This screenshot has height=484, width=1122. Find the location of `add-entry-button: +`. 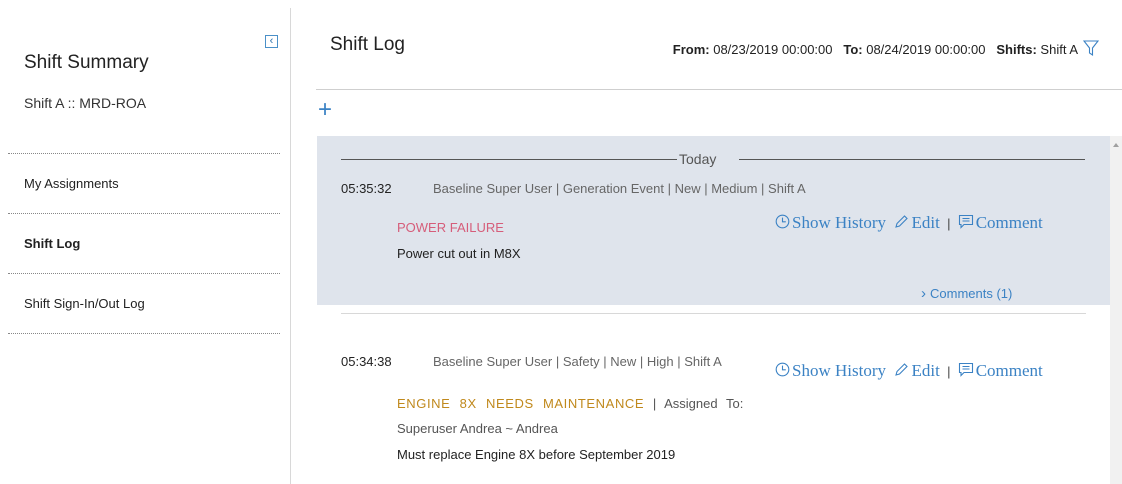

add-entry-button: + is located at coordinates (325, 110).